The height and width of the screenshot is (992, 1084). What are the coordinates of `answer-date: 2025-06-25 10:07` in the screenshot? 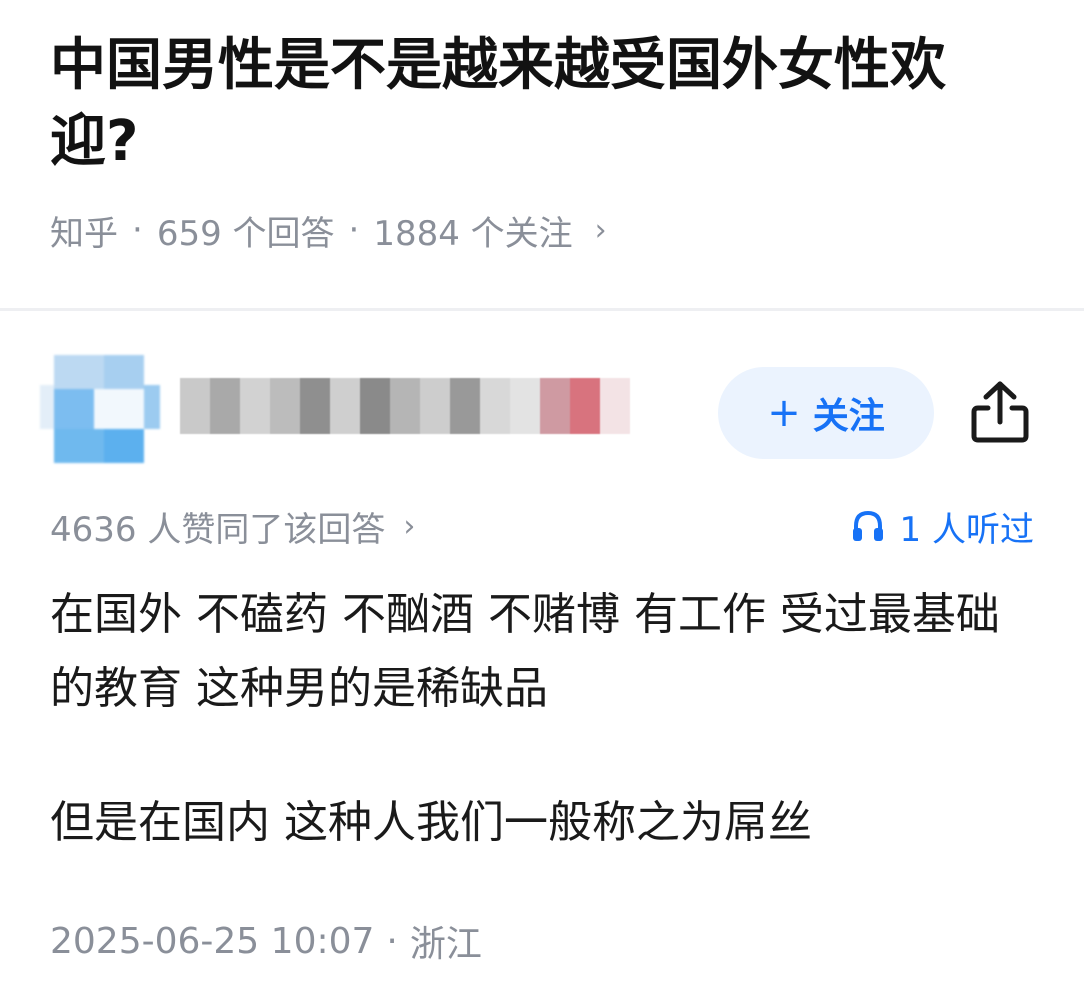 It's located at (212, 941).